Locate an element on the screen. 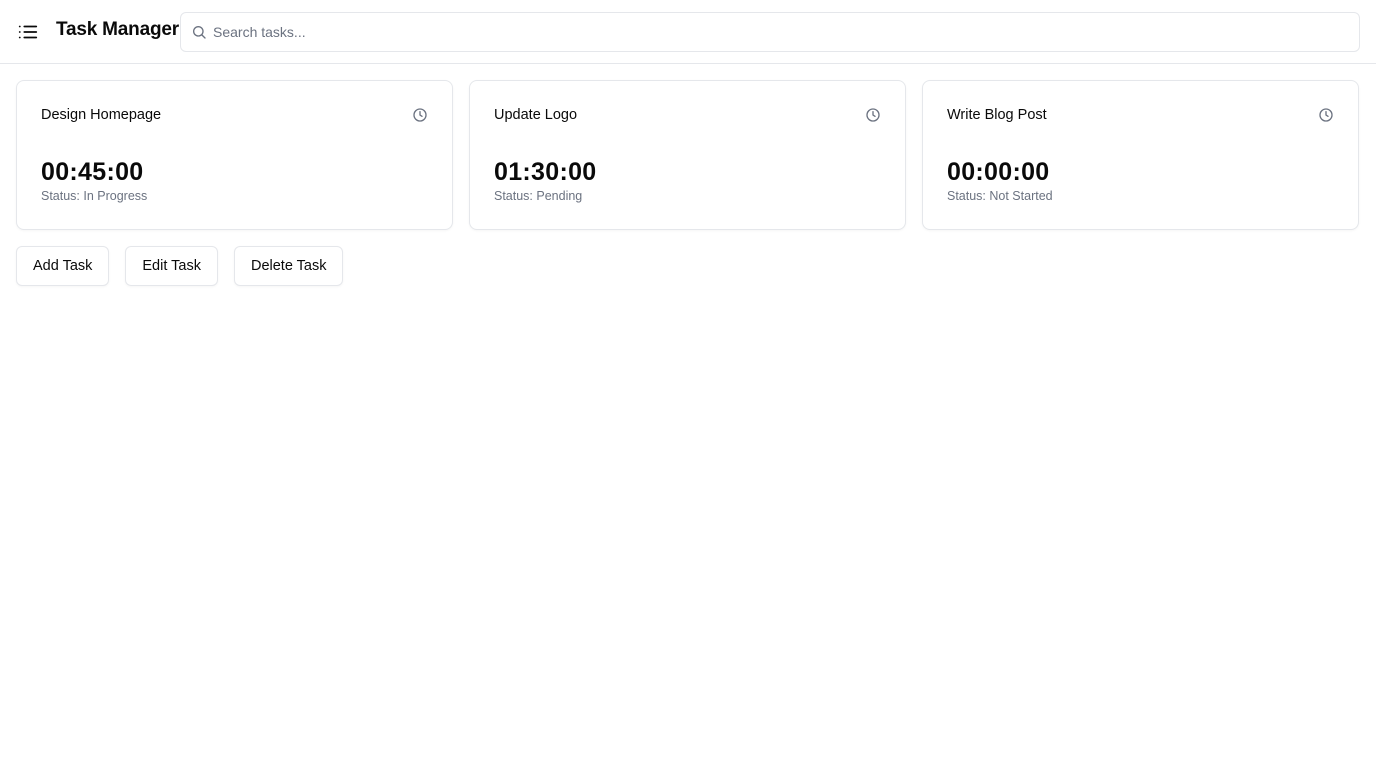 Image resolution: width=1376 pixels, height=768 pixels. menu-button is located at coordinates (28, 32).